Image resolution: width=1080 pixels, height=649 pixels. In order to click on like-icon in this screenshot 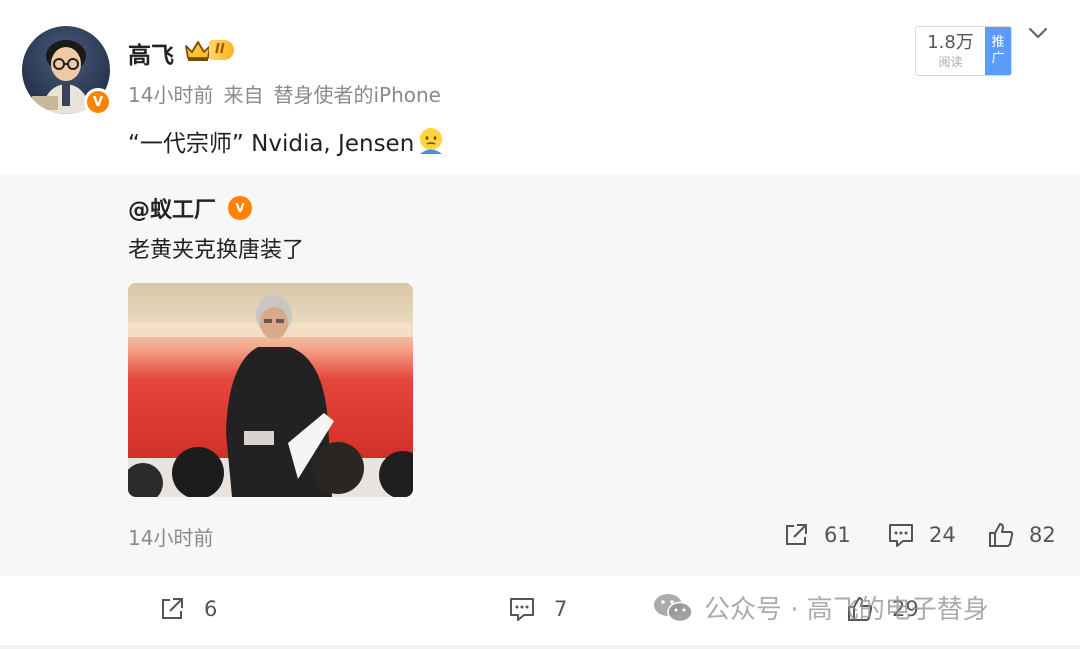, I will do `click(1001, 535)`.